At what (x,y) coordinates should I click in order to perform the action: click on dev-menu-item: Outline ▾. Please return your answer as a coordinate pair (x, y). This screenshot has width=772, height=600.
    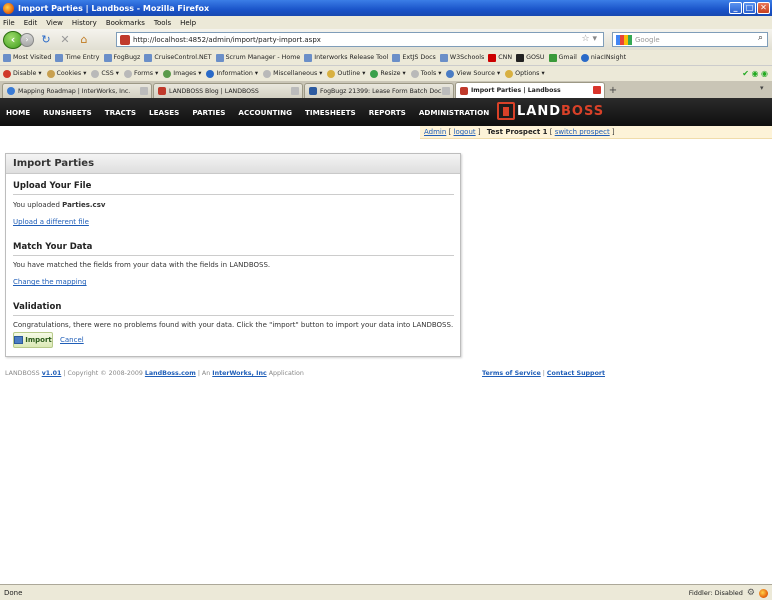
    Looking at the image, I should click on (346, 73).